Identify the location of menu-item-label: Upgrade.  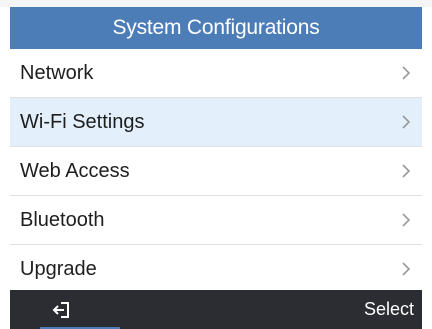
(58, 269).